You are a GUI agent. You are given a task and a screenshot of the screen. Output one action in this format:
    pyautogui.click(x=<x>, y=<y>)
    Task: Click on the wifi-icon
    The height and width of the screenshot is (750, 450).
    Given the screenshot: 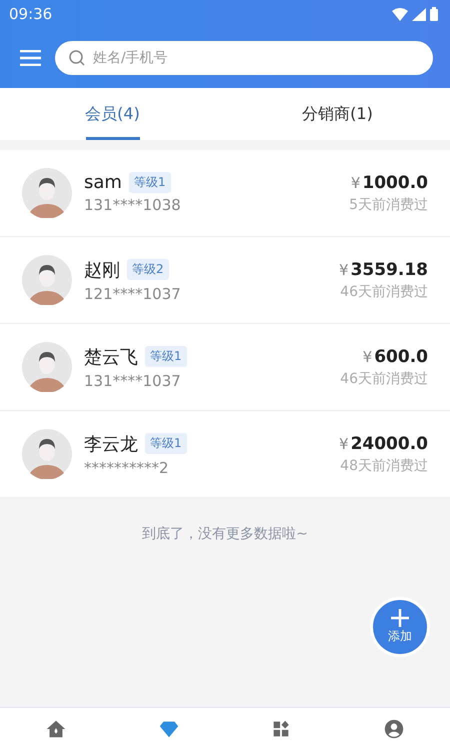 What is the action you would take?
    pyautogui.click(x=400, y=14)
    